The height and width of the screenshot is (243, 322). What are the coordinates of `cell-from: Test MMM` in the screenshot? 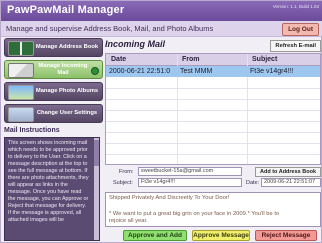 It's located at (196, 71).